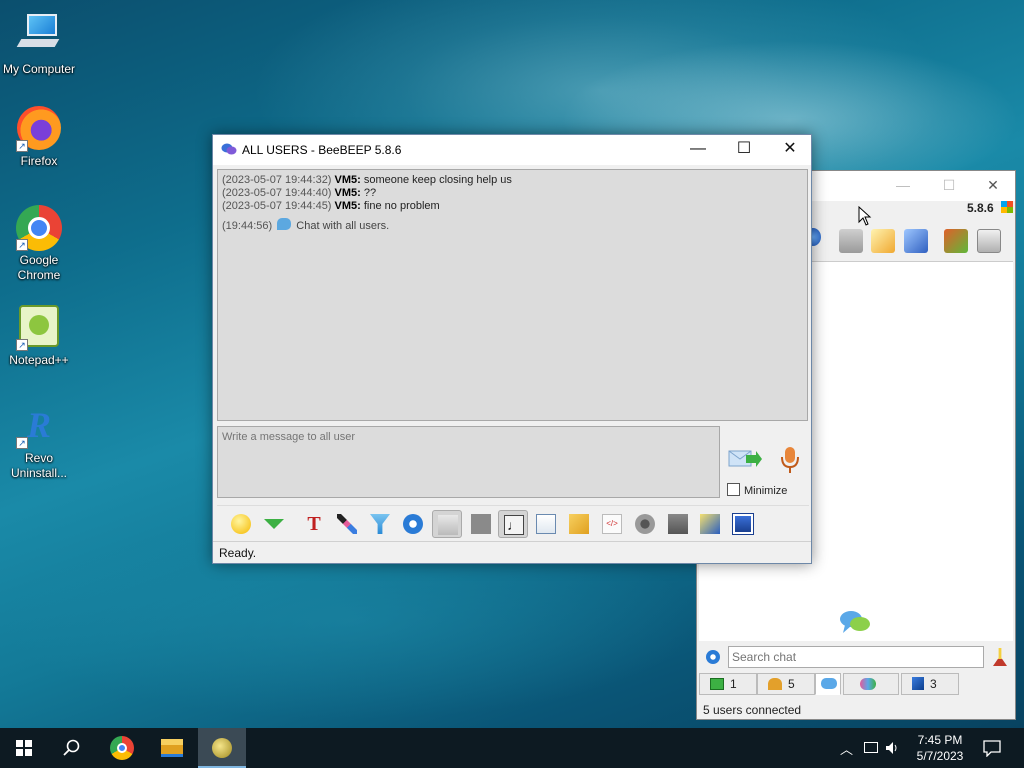 The height and width of the screenshot is (768, 1024). What do you see at coordinates (989, 241) in the screenshot?
I see `trash-icon` at bounding box center [989, 241].